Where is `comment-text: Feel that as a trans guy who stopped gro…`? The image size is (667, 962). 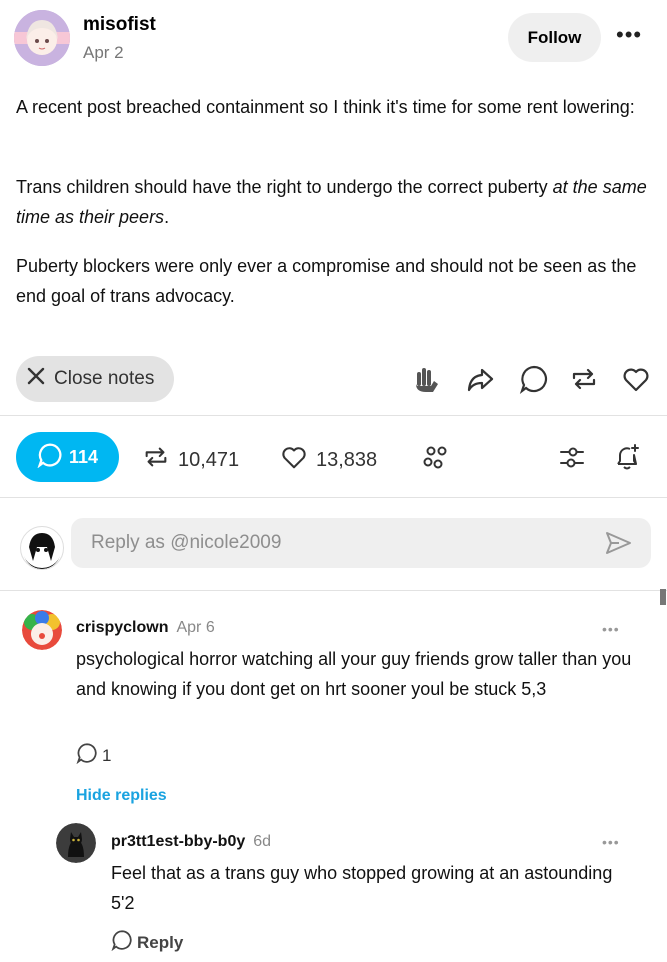 comment-text: Feel that as a trans guy who stopped gro… is located at coordinates (362, 888).